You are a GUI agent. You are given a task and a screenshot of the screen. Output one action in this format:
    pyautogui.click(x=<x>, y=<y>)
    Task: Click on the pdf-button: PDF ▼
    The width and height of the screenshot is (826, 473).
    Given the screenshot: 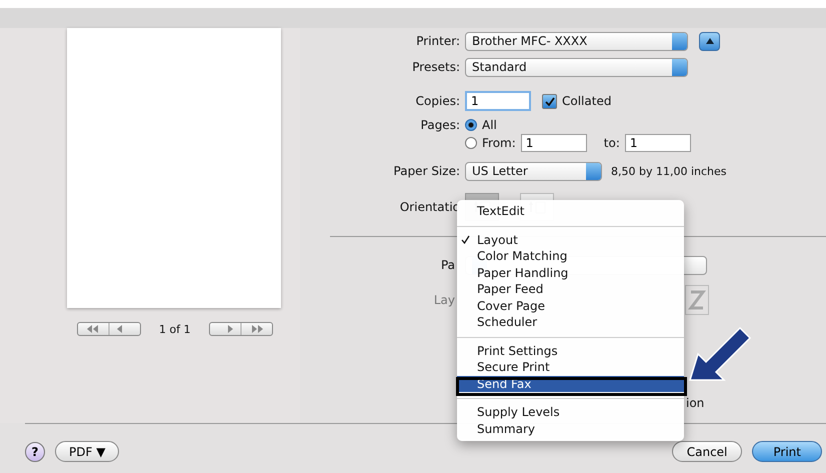 What is the action you would take?
    pyautogui.click(x=87, y=451)
    